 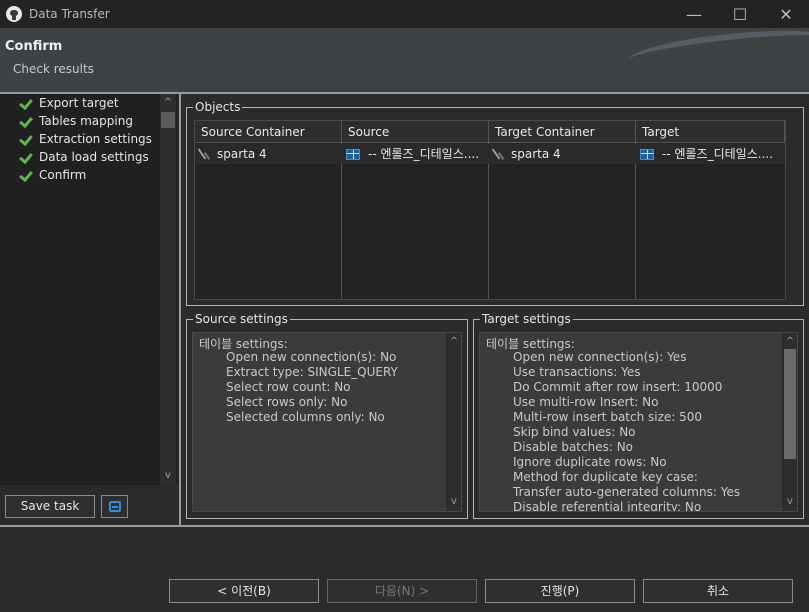 What do you see at coordinates (79, 103) in the screenshot?
I see `nav-item-label: Export target` at bounding box center [79, 103].